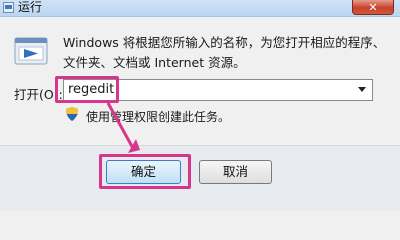 The image size is (400, 240). What do you see at coordinates (362, 89) in the screenshot?
I see `chevron-down-icon` at bounding box center [362, 89].